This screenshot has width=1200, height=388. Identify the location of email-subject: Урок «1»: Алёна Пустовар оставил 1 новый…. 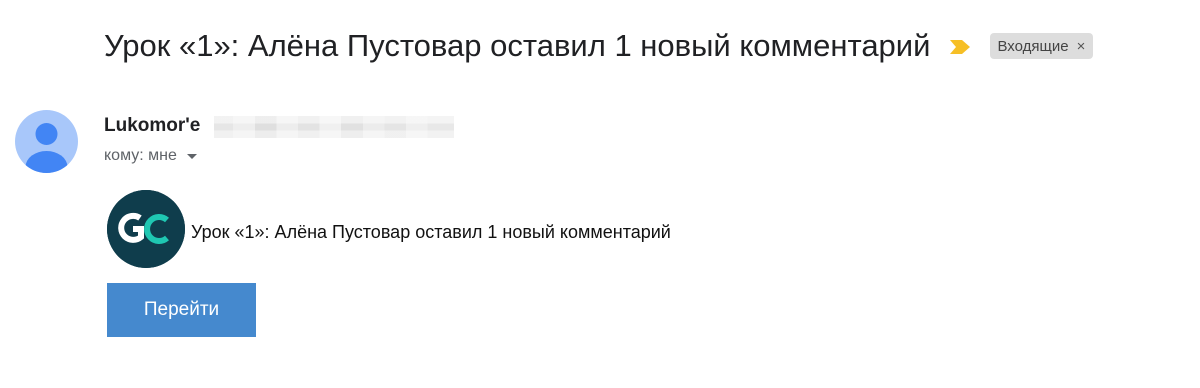
(517, 45).